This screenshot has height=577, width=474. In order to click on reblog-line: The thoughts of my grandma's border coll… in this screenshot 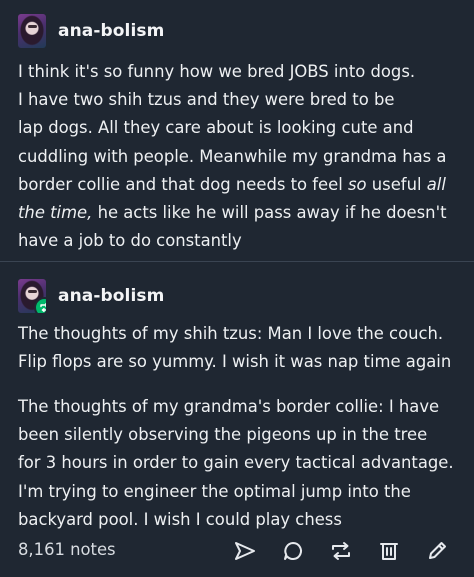, I will do `click(229, 406)`.